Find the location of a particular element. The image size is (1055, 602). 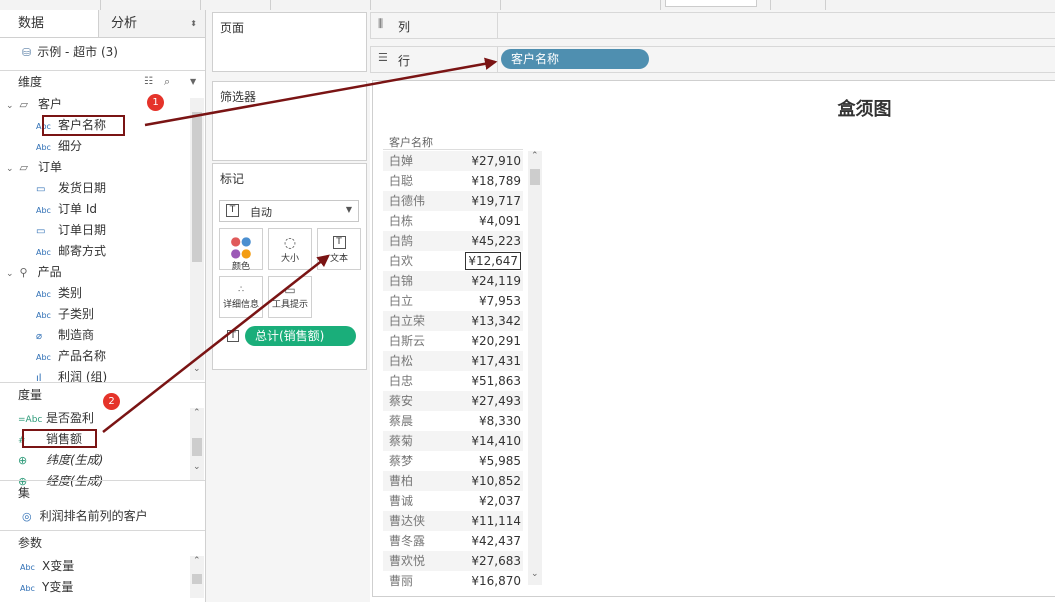

param-item: Abc Y变量 is located at coordinates (46, 587).